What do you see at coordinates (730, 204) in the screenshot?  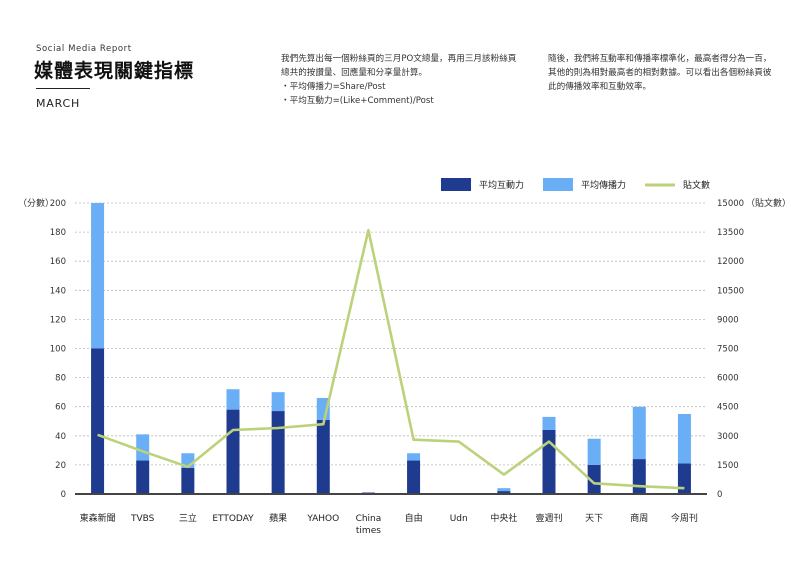 I see `y2-tick-label: 15000` at bounding box center [730, 204].